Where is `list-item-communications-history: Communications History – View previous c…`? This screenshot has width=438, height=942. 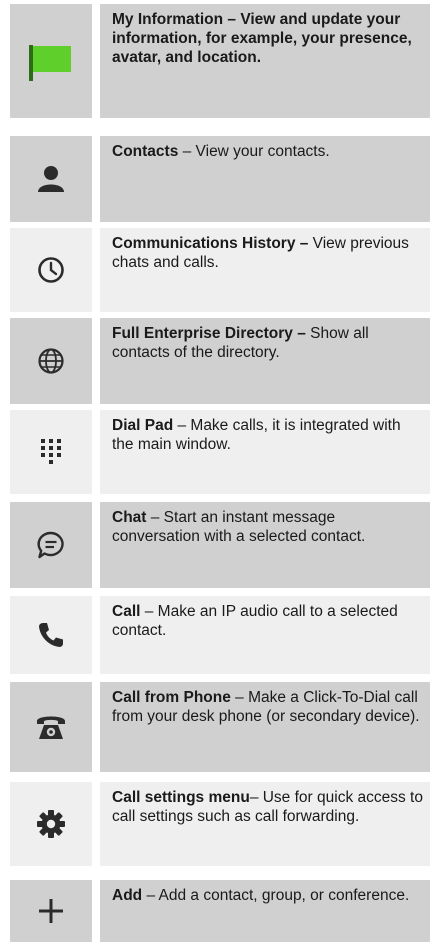
list-item-communications-history: Communications History – View previous c… is located at coordinates (220, 270).